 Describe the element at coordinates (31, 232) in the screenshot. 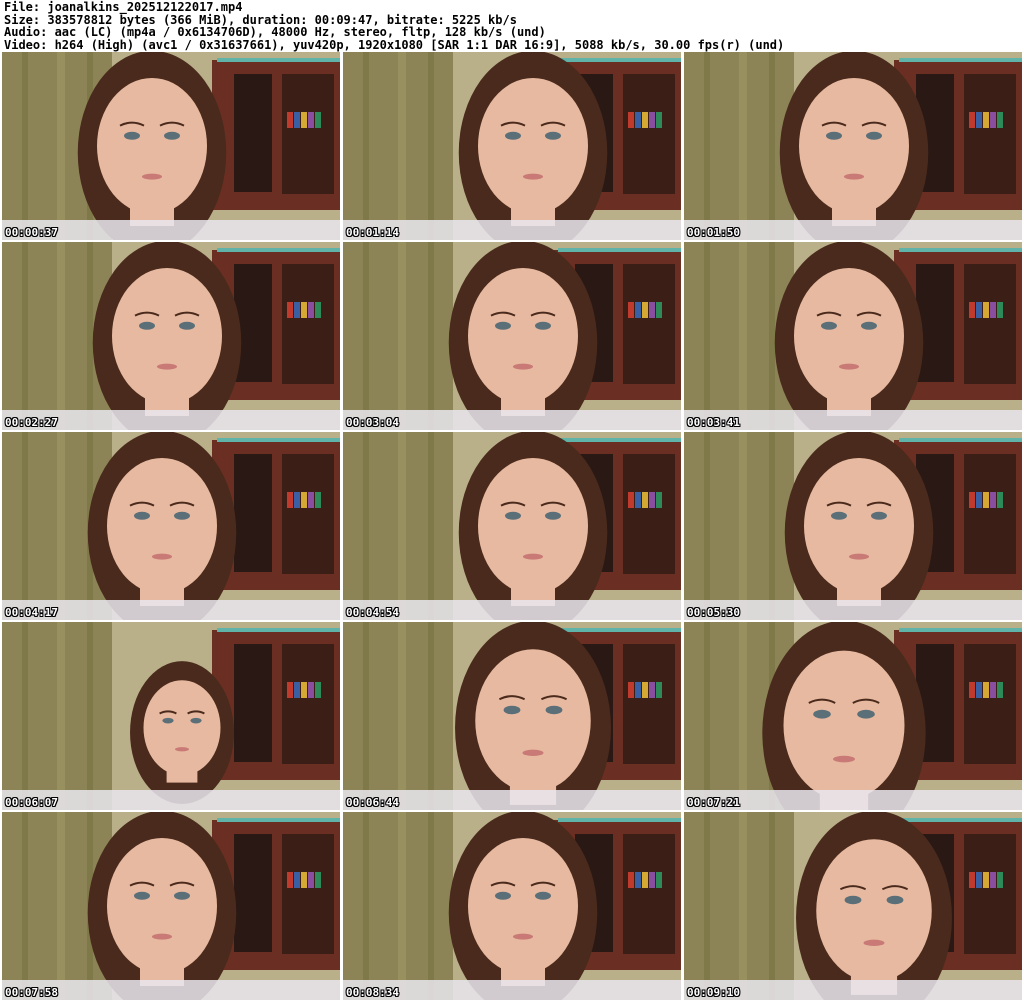

I see `frame-timestamp: 00:00:37` at that location.